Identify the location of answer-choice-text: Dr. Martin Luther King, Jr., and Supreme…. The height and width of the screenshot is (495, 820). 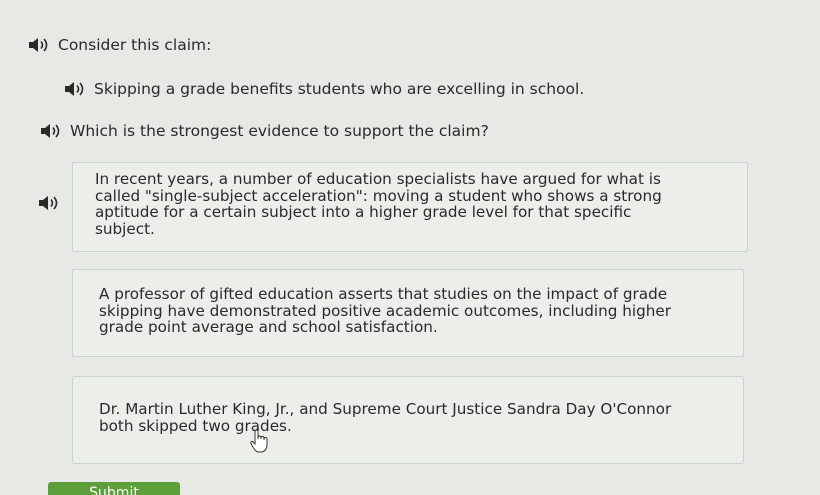
(385, 417).